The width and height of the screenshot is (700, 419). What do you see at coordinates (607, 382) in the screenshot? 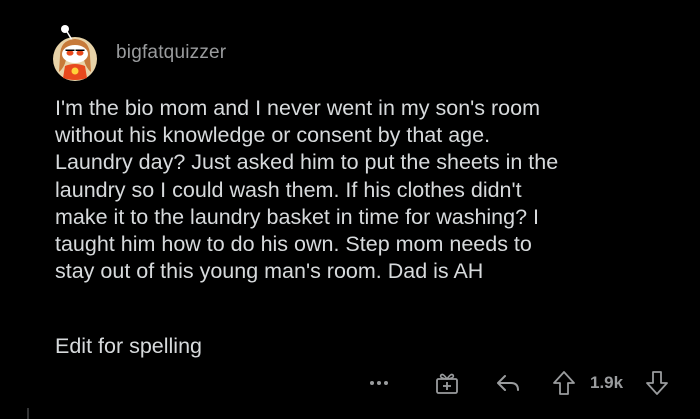
I see `vote-score: 1.9k` at bounding box center [607, 382].